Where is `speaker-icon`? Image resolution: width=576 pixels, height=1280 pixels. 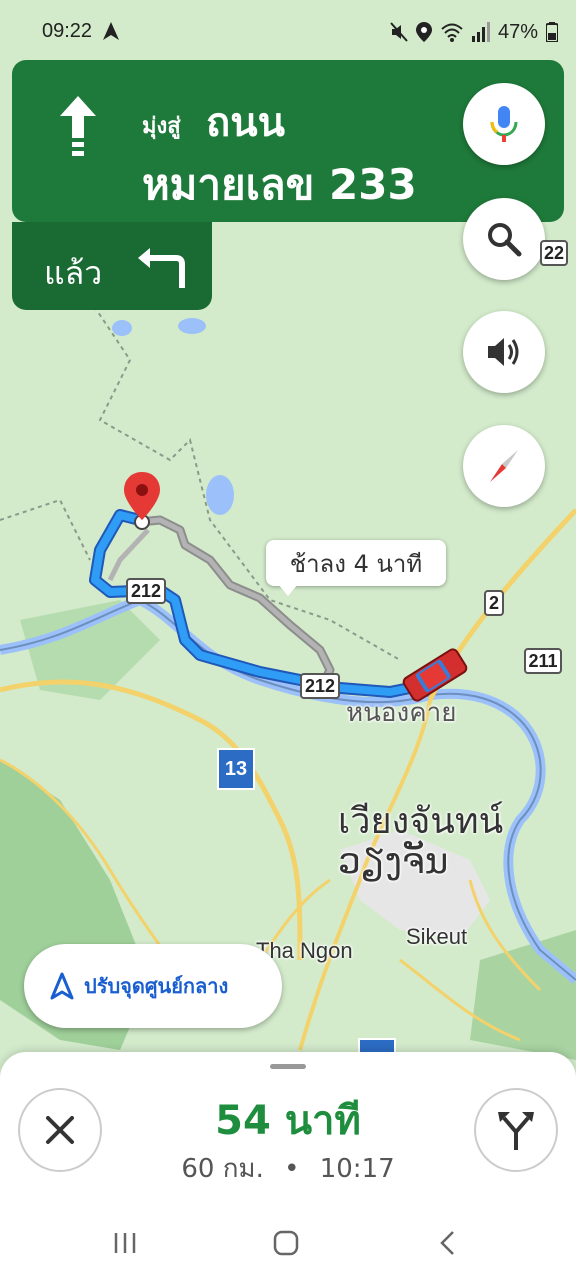
speaker-icon is located at coordinates (503, 352).